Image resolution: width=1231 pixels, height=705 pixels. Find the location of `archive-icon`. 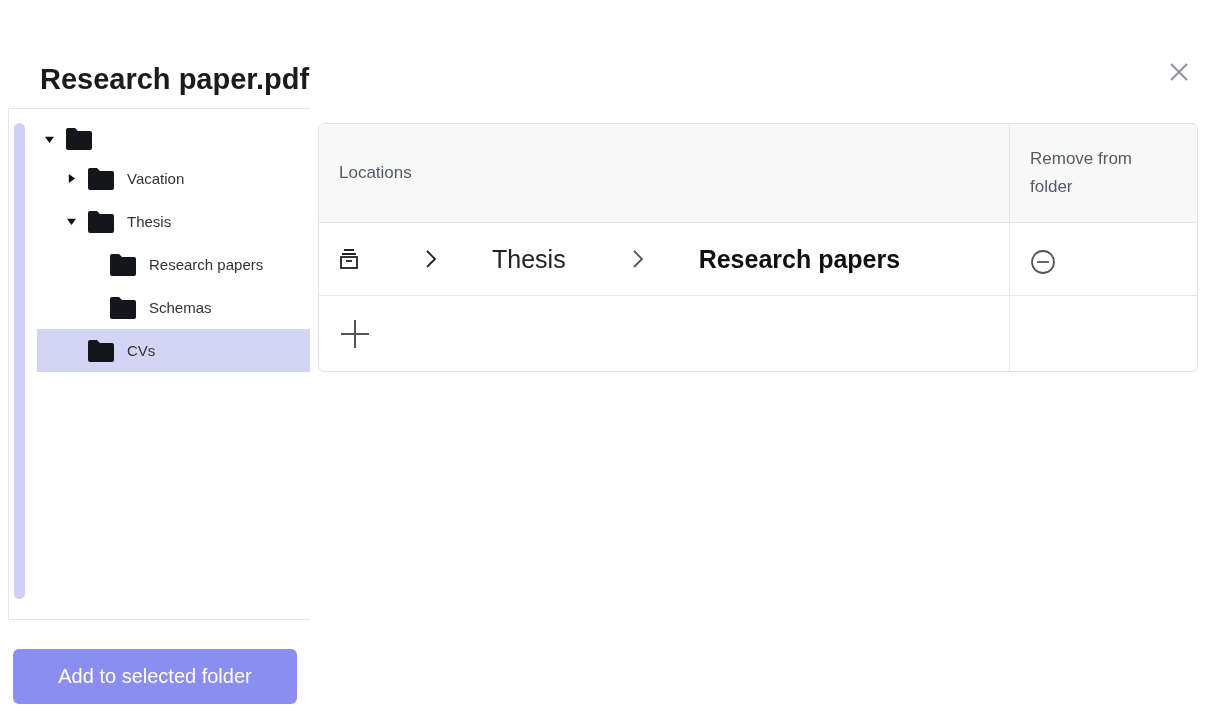

archive-icon is located at coordinates (349, 259).